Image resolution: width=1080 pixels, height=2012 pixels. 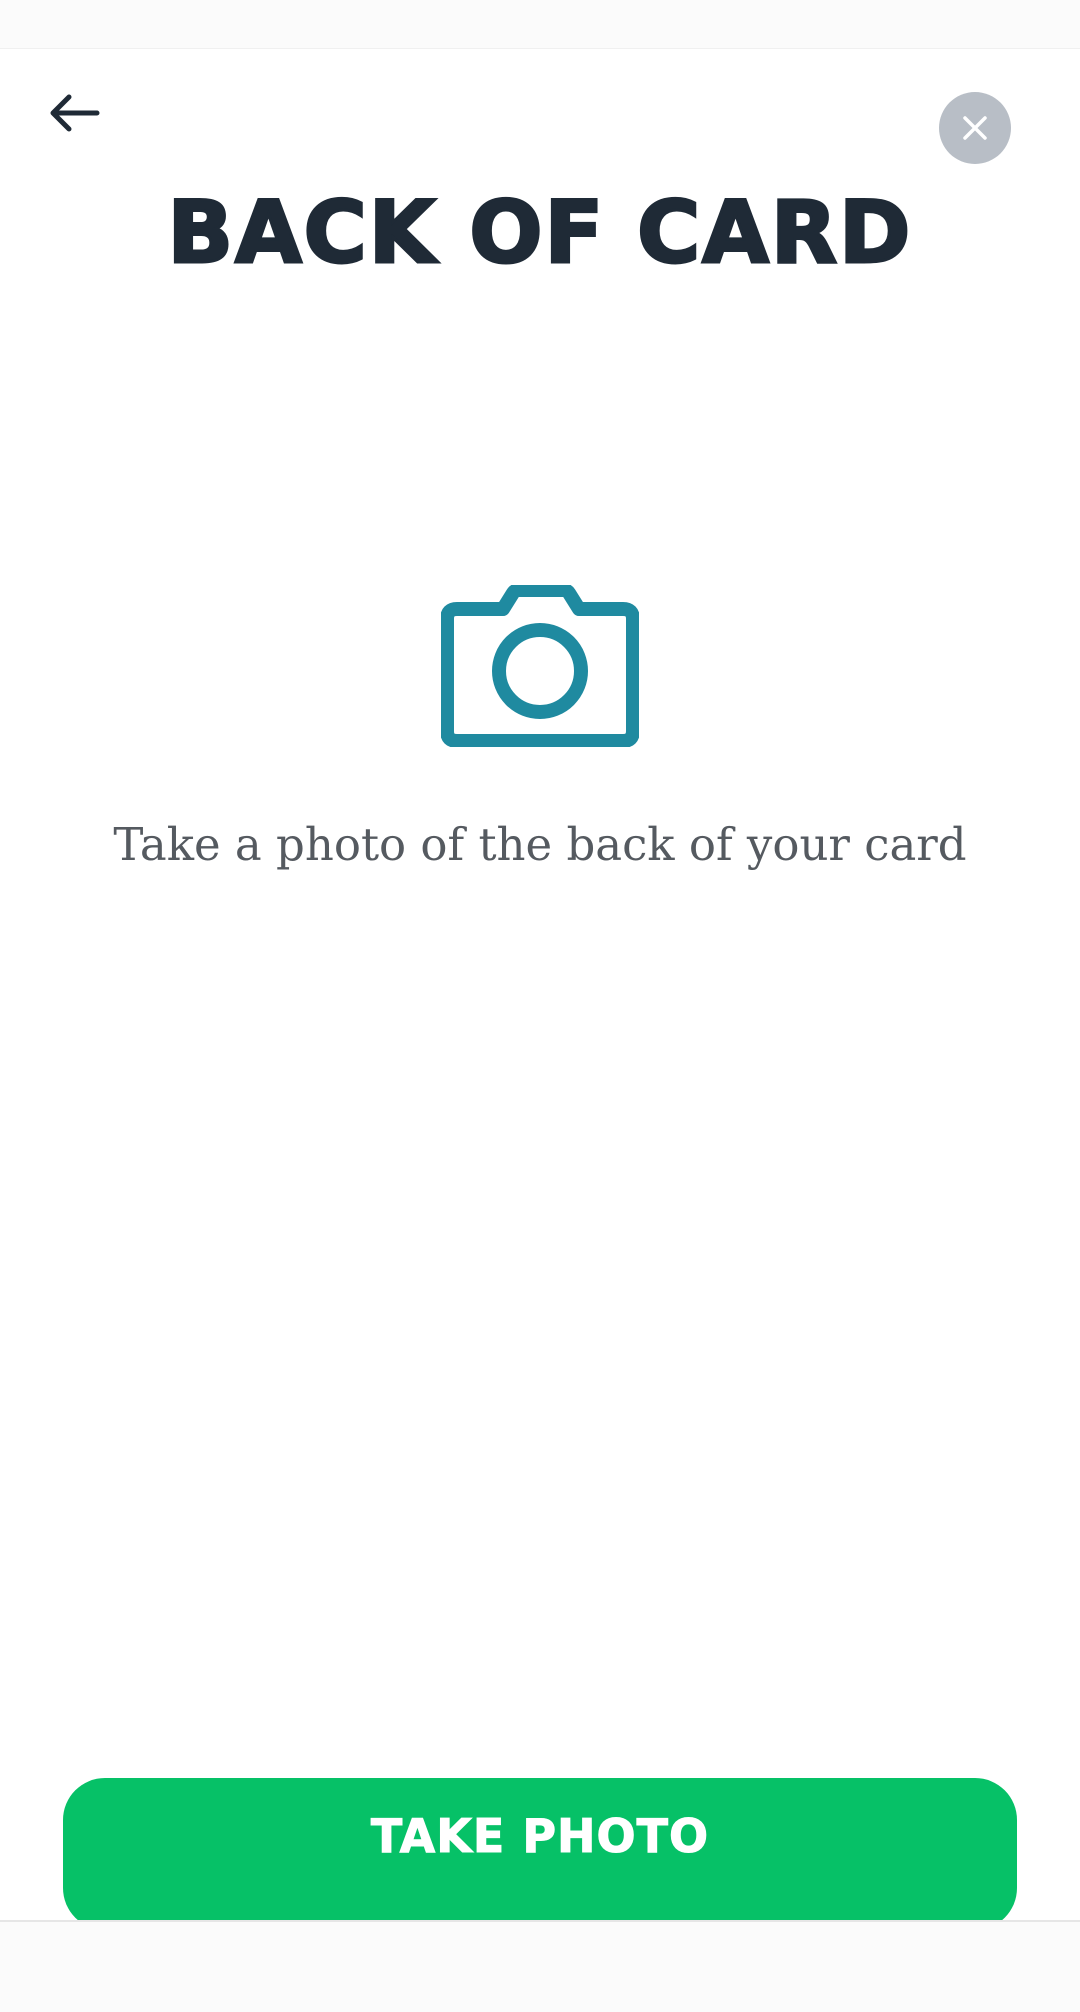 I want to click on take-photo-label: TAKE PHOTO, so click(x=540, y=1836).